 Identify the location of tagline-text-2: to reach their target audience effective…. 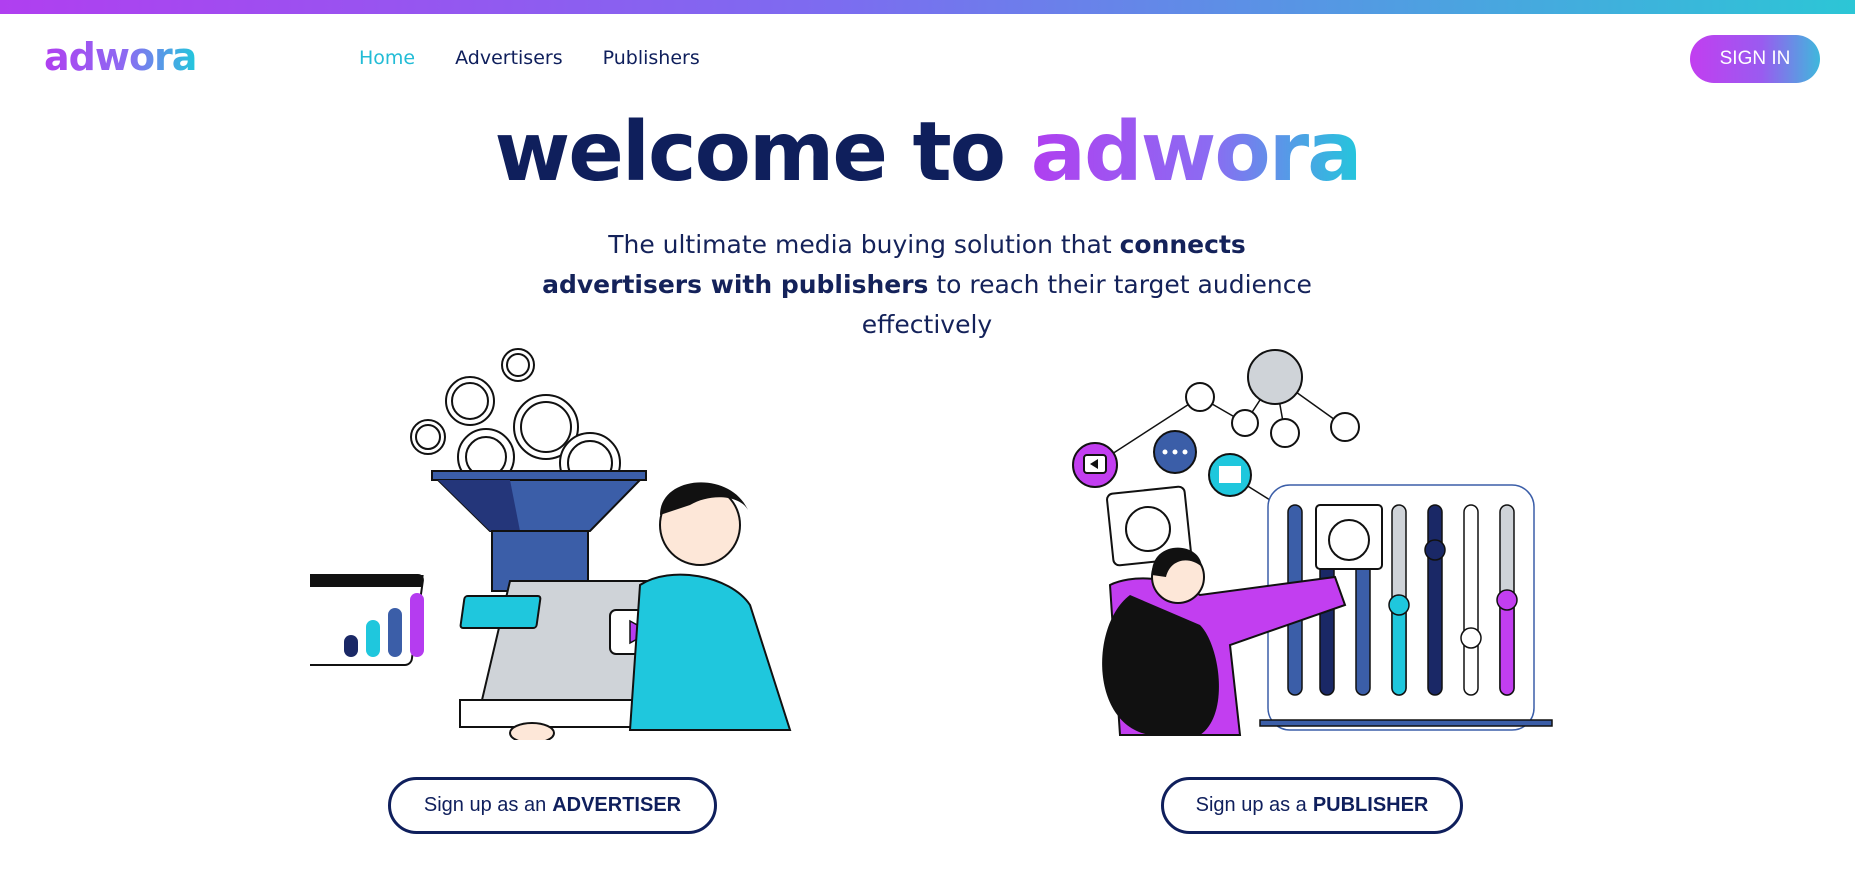
(1086, 304).